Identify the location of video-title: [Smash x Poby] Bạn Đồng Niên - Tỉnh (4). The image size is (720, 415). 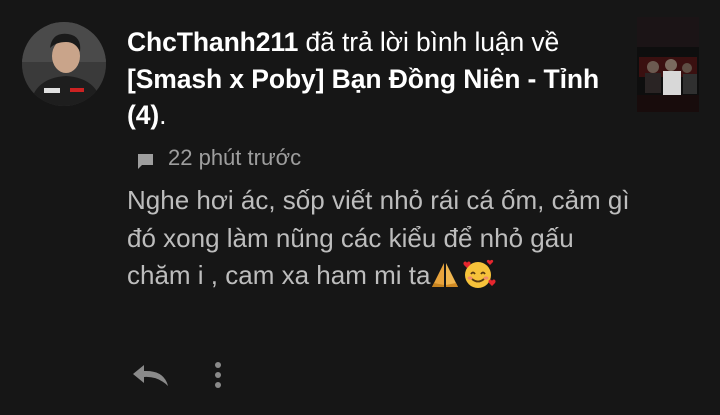
(363, 97).